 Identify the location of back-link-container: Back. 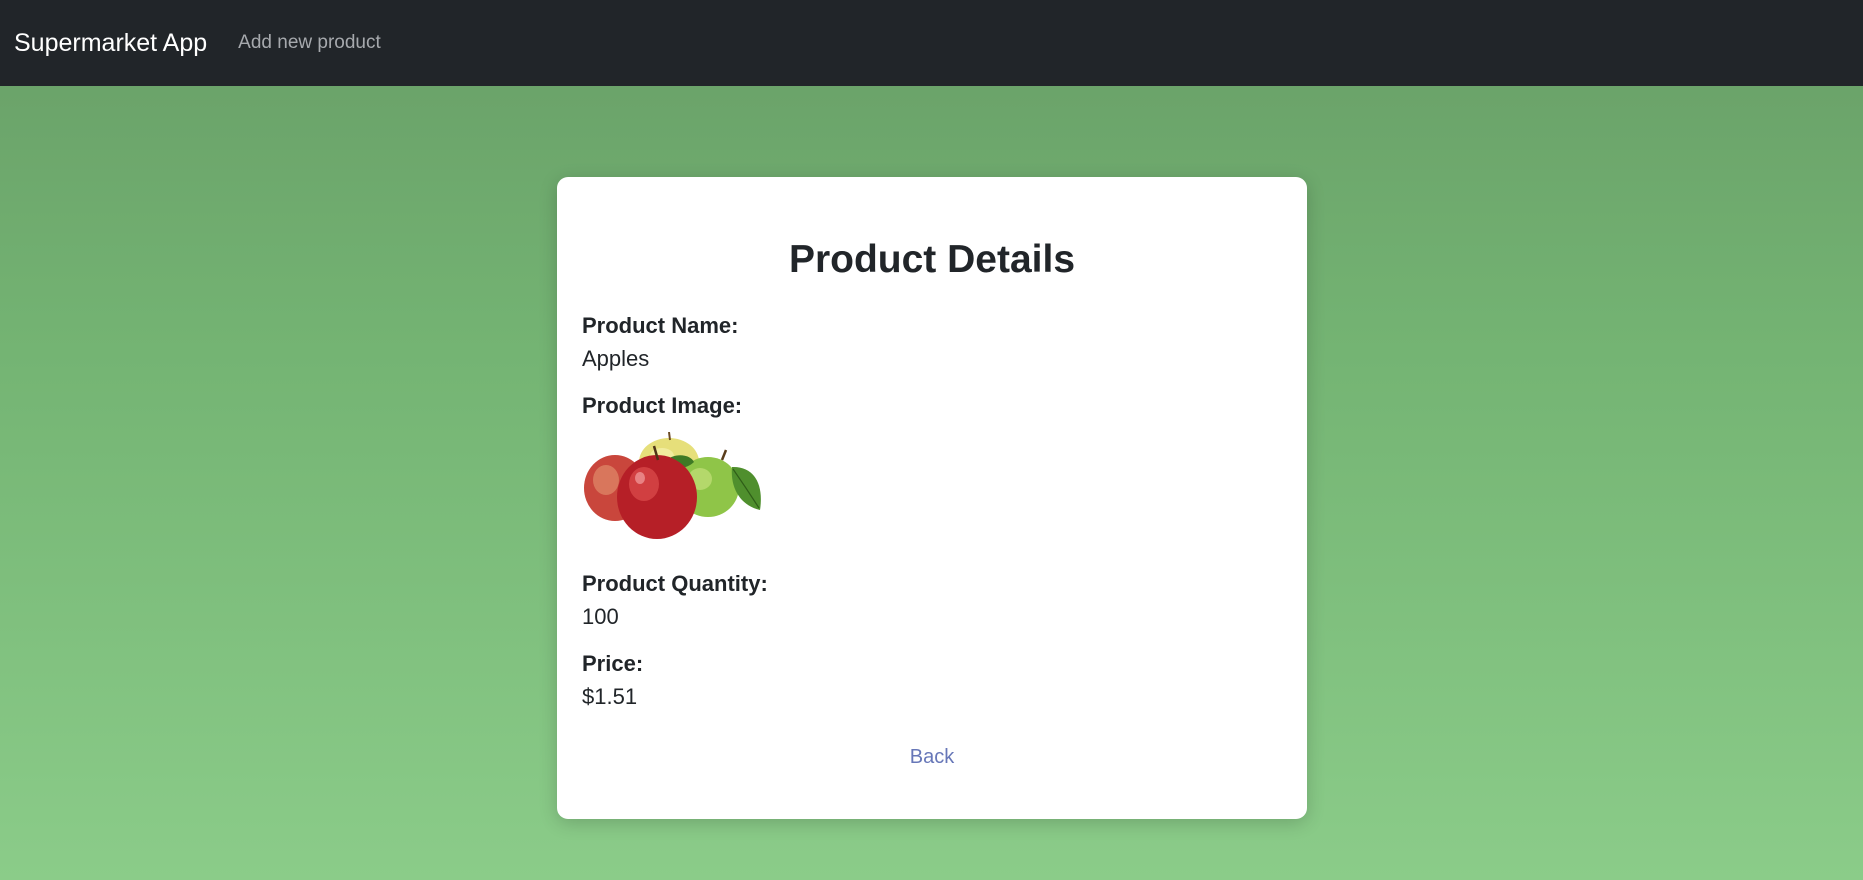
(932, 757).